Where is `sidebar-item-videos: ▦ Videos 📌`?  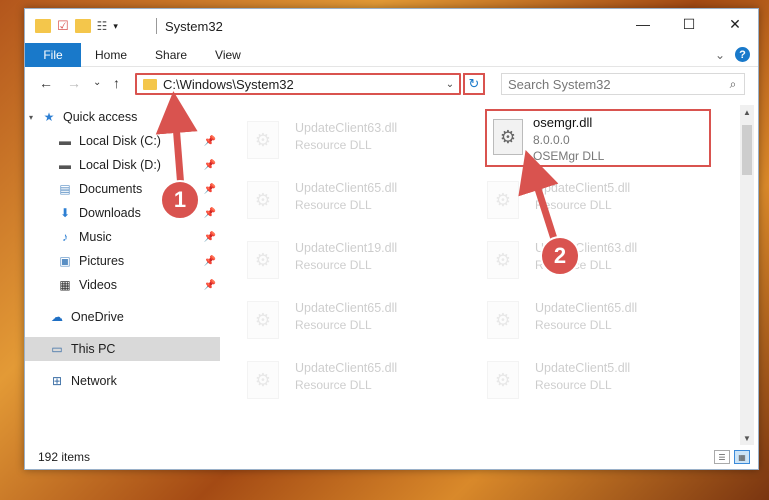
sidebar-item-videos: ▦ Videos 📌 is located at coordinates (122, 285).